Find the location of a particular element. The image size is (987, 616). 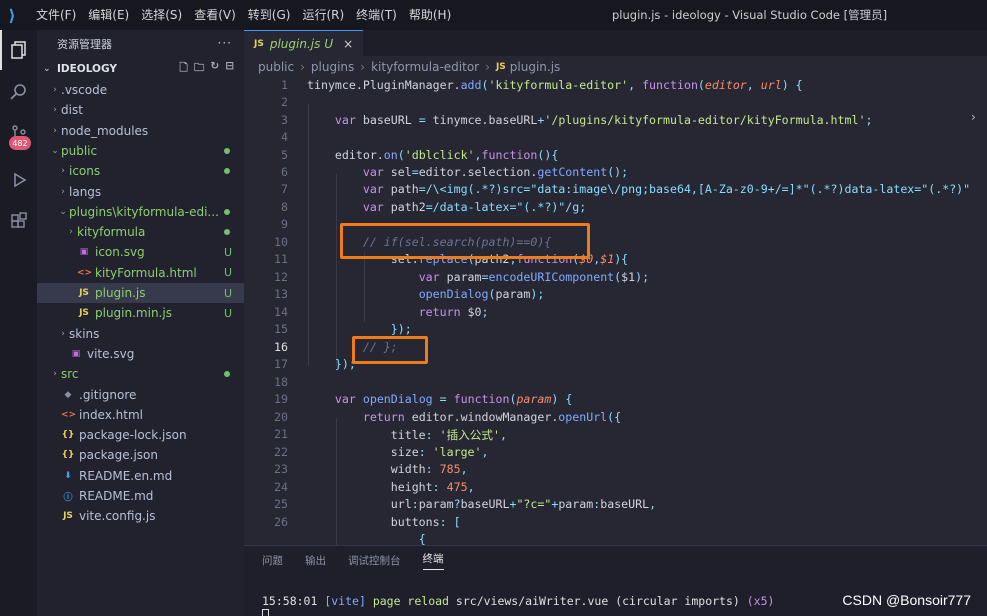

tab-label: plugin.js is located at coordinates (295, 43).